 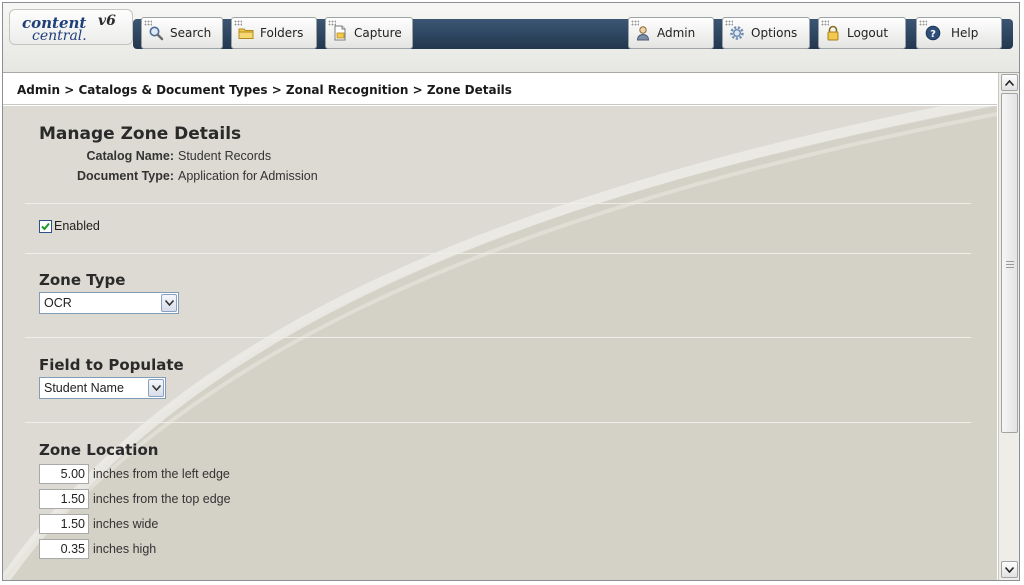 I want to click on vertical-scrollbar, so click(x=1008, y=326).